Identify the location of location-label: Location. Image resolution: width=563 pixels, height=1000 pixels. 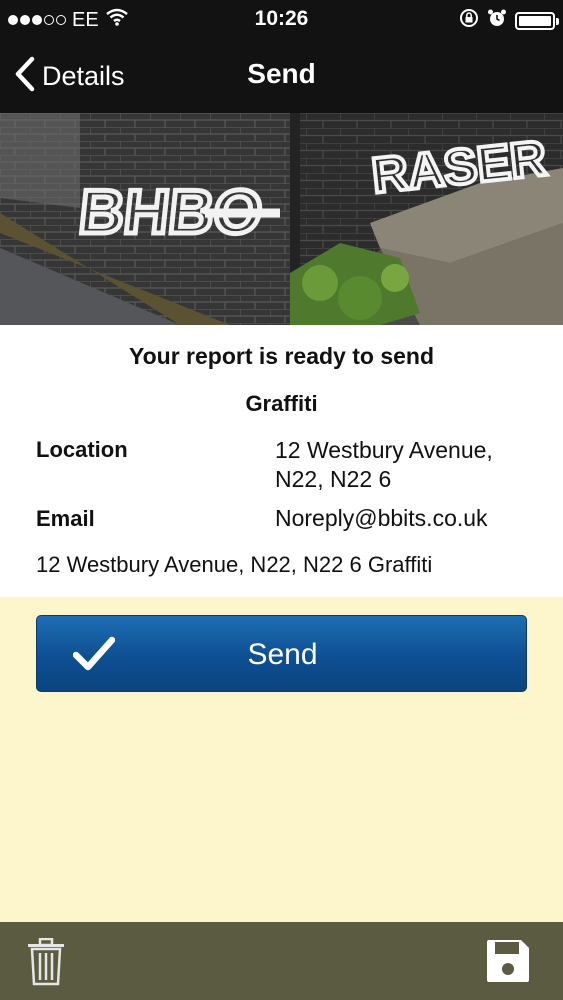
(82, 449).